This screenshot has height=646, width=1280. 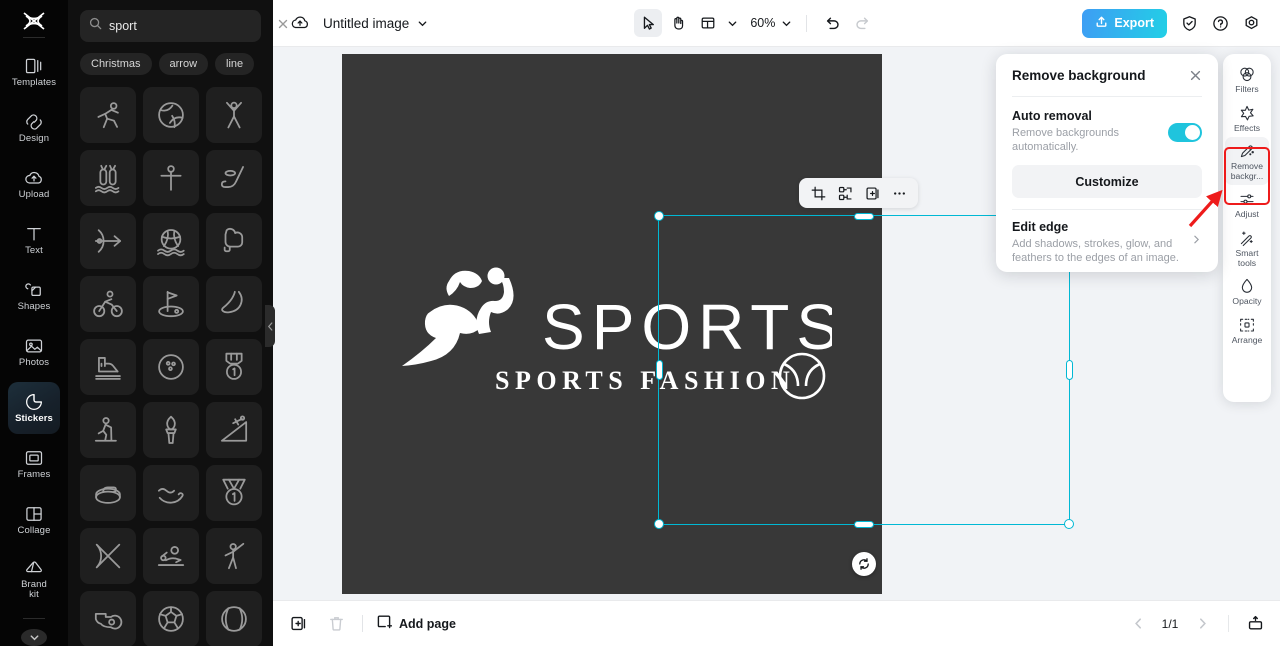 What do you see at coordinates (1138, 624) in the screenshot?
I see `previous-page-button` at bounding box center [1138, 624].